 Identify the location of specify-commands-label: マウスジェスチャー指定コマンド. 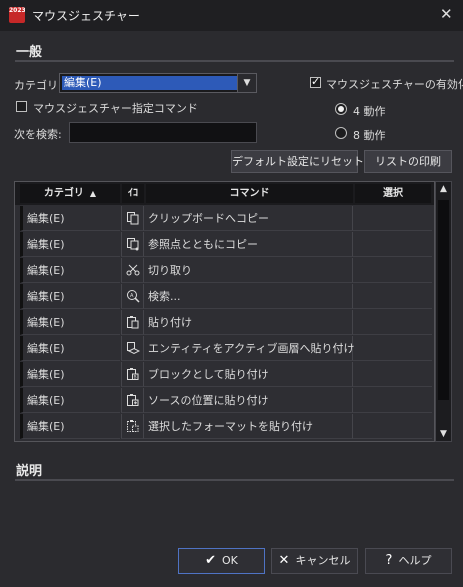
(115, 108).